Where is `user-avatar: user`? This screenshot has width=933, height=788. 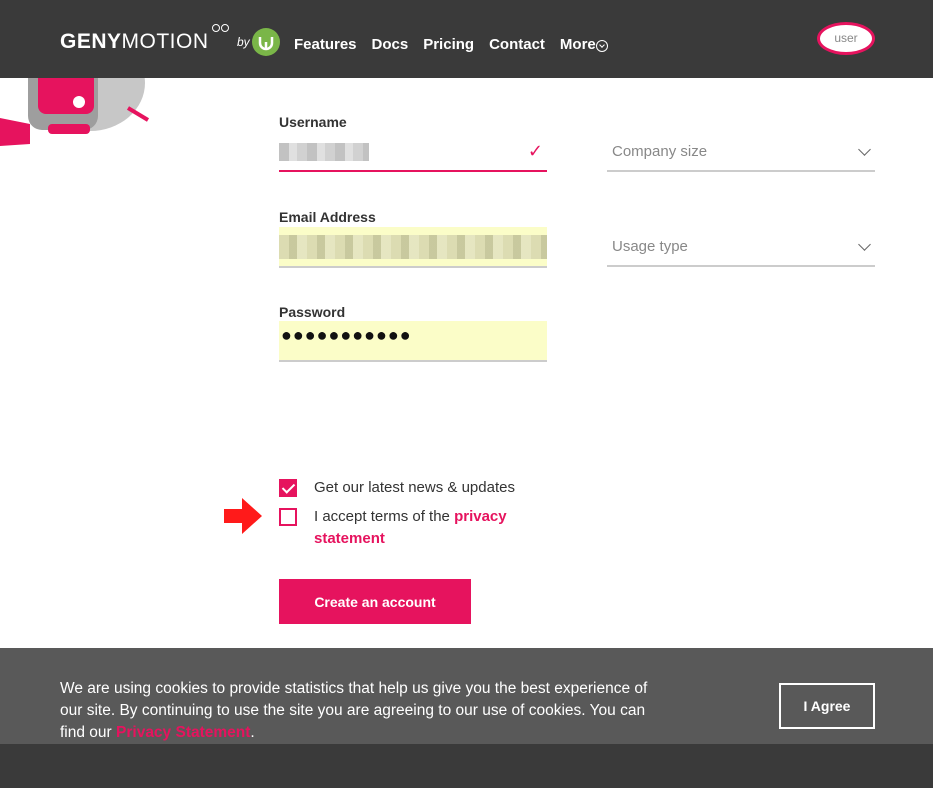
user-avatar: user is located at coordinates (846, 38).